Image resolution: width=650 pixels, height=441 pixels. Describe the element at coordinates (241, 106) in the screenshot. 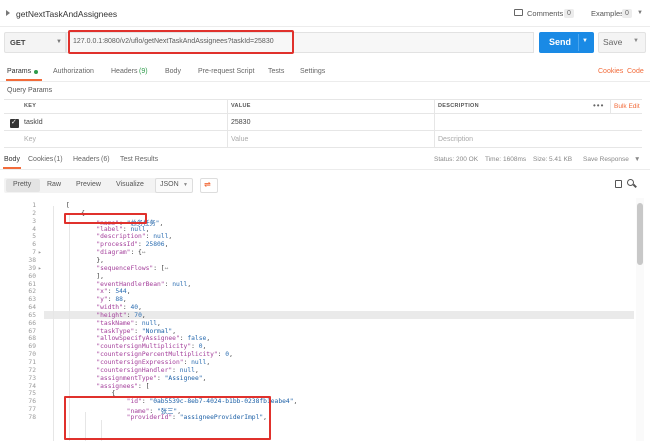

I see `column-header-value: VALUE` at that location.